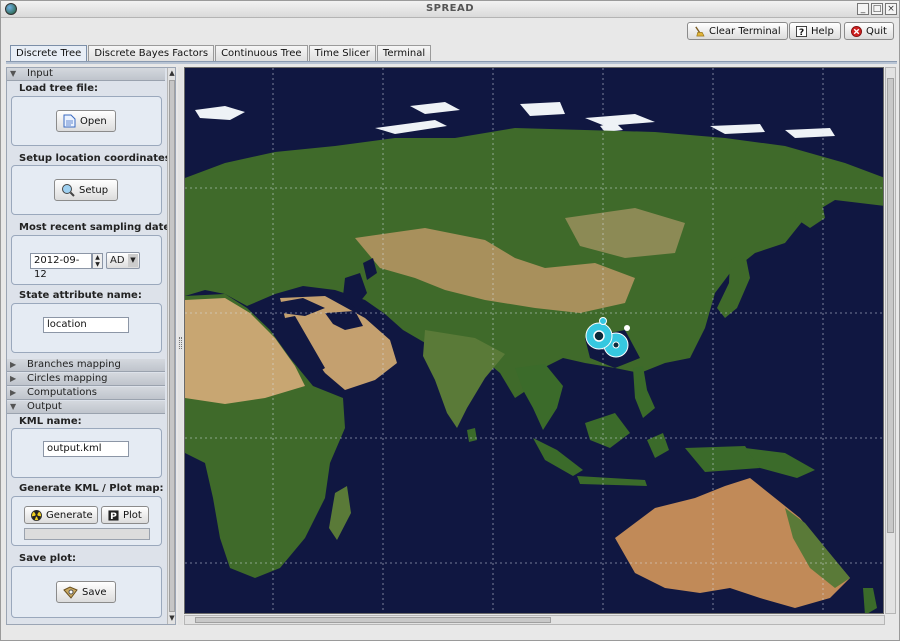  What do you see at coordinates (891, 9) in the screenshot?
I see `close-window-button: ×` at bounding box center [891, 9].